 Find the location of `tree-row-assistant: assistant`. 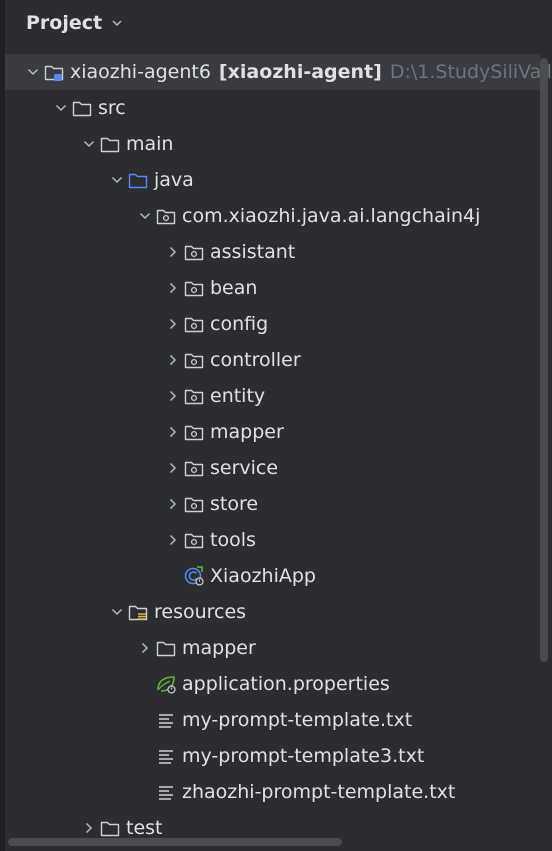

tree-row-assistant: assistant is located at coordinates (272, 252).